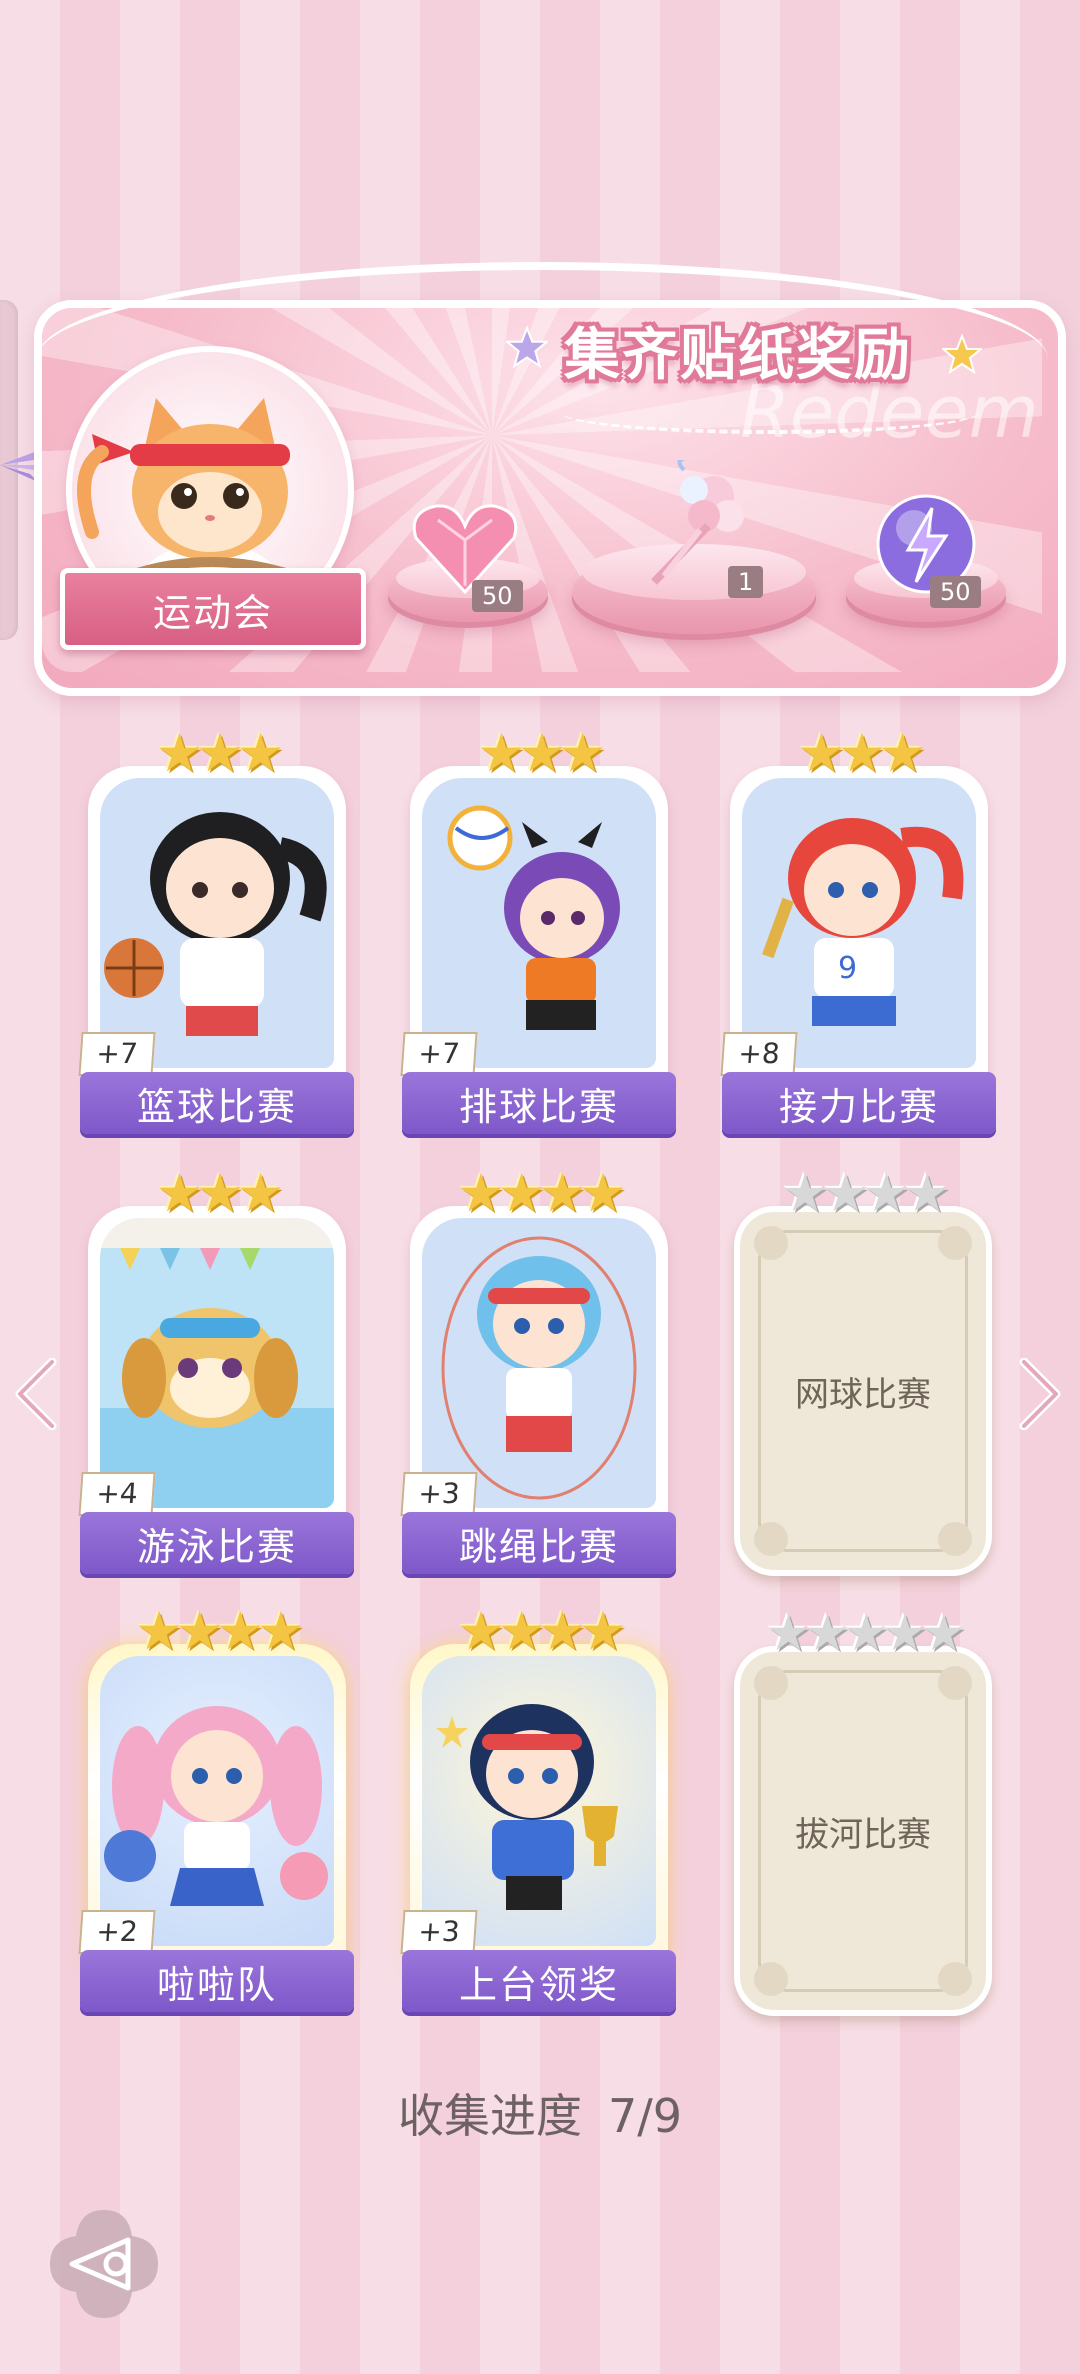  What do you see at coordinates (539, 1368) in the screenshot?
I see `jumprope-girl-illustration` at bounding box center [539, 1368].